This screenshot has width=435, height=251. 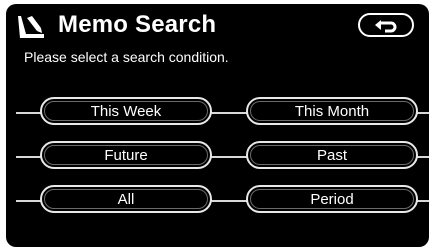 I want to click on option-label: Future, so click(x=126, y=155).